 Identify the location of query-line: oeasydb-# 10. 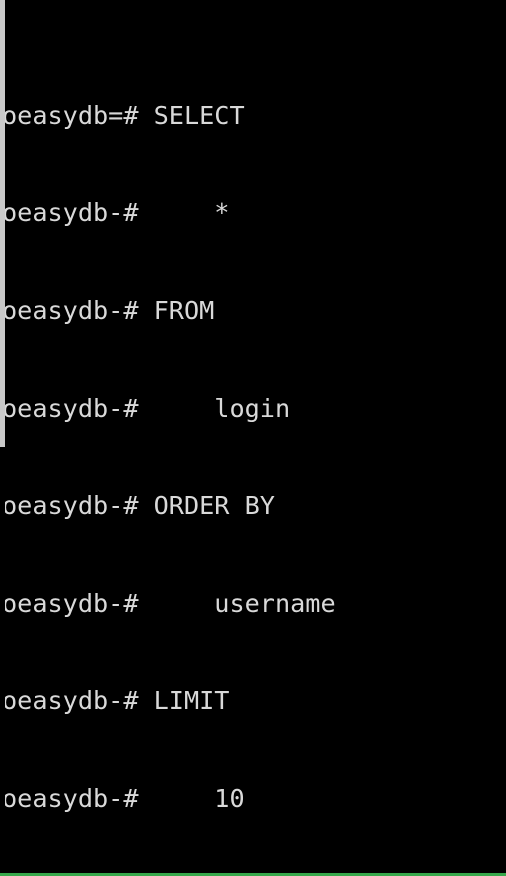
(123, 799).